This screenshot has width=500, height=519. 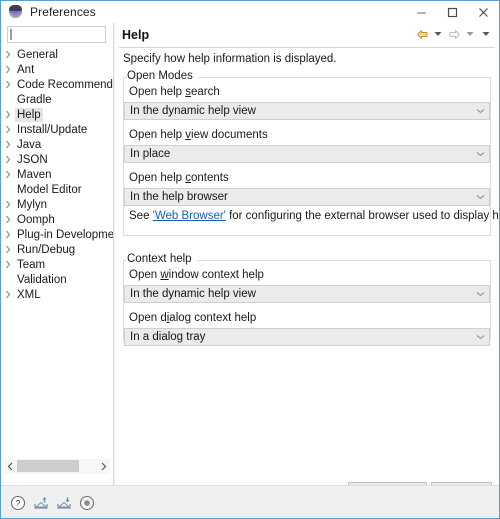 What do you see at coordinates (198, 135) in the screenshot?
I see `field-label: Open help view documents` at bounding box center [198, 135].